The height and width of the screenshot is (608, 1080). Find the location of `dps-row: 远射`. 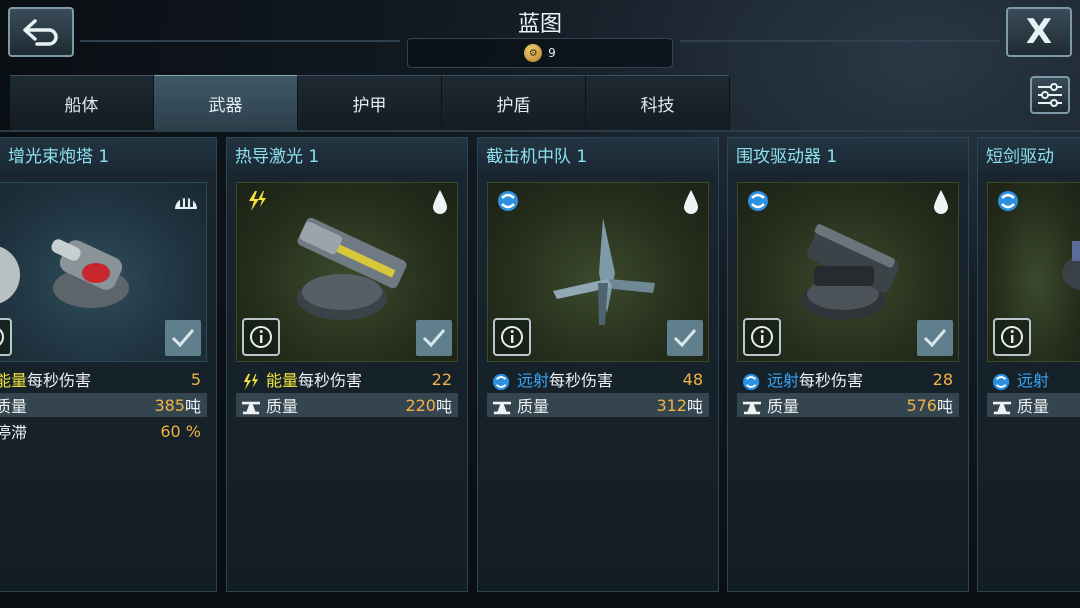

dps-row: 远射 is located at coordinates (1033, 379).